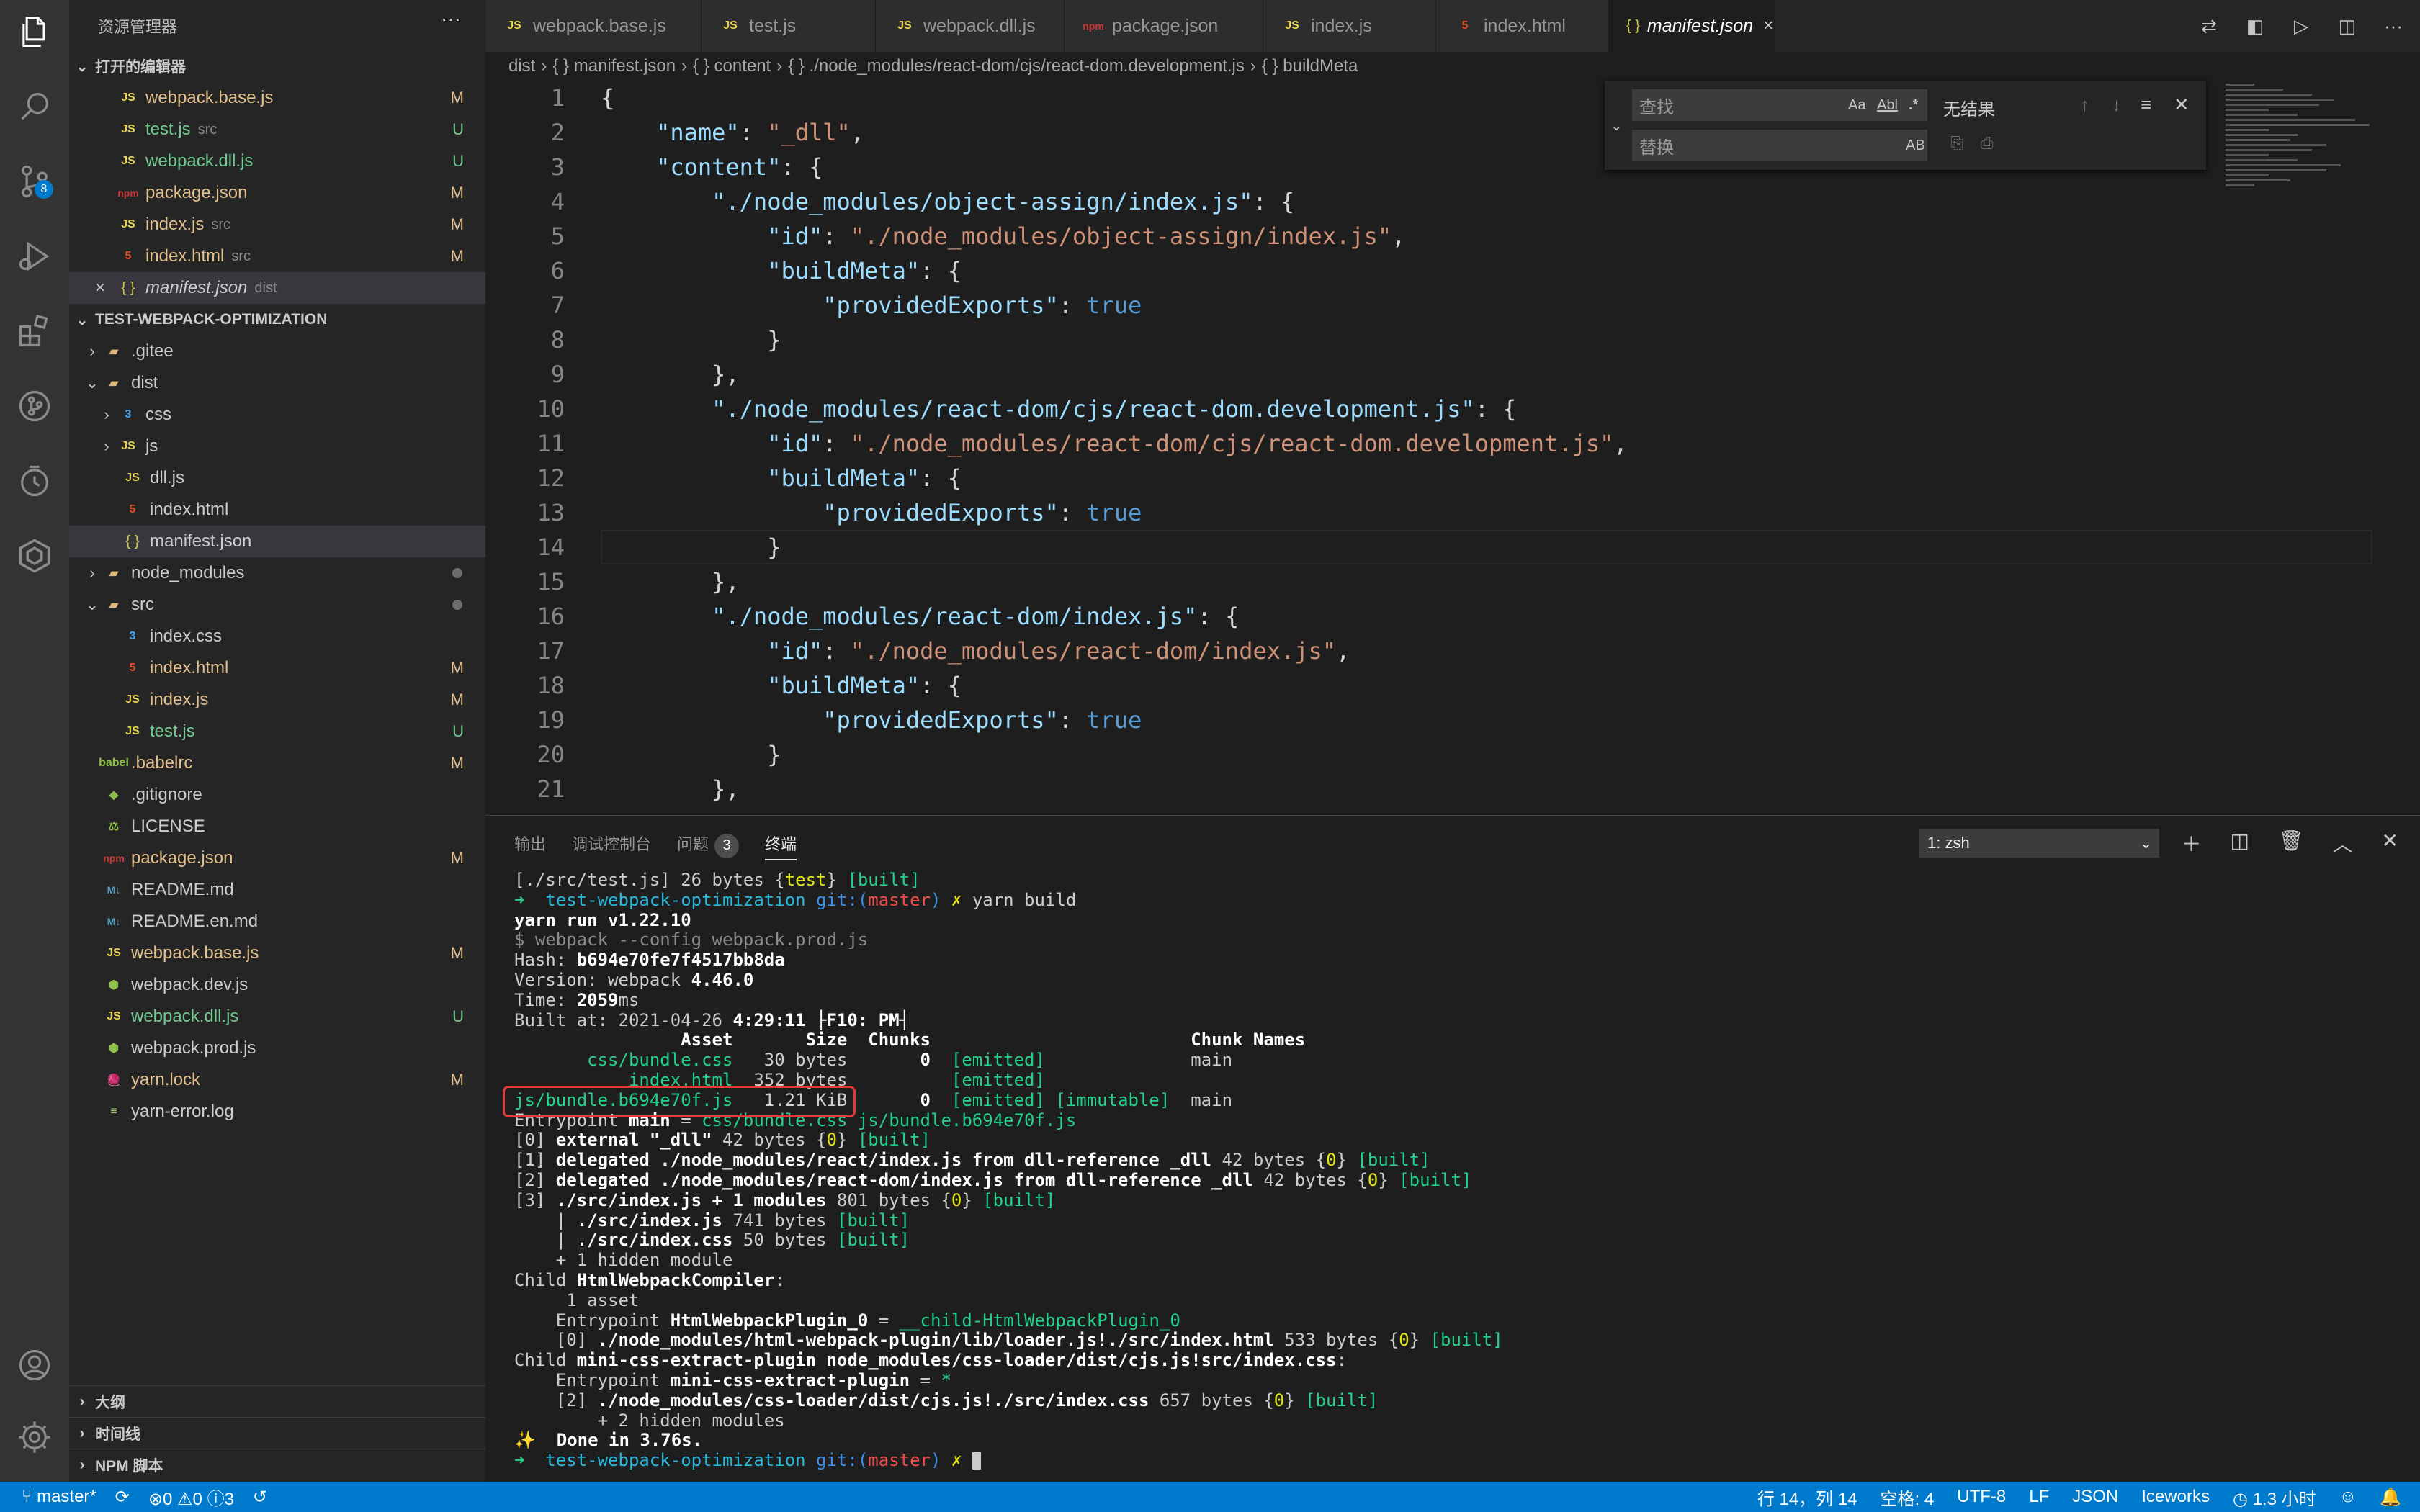 This screenshot has width=2420, height=1512. What do you see at coordinates (2039, 843) in the screenshot?
I see `terminal-select: 1: zsh ⌄` at bounding box center [2039, 843].